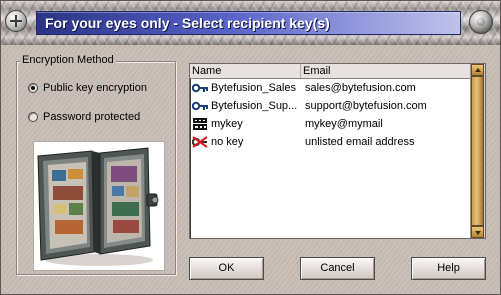 This screenshot has width=501, height=295. I want to click on list-scrollbar, so click(477, 151).